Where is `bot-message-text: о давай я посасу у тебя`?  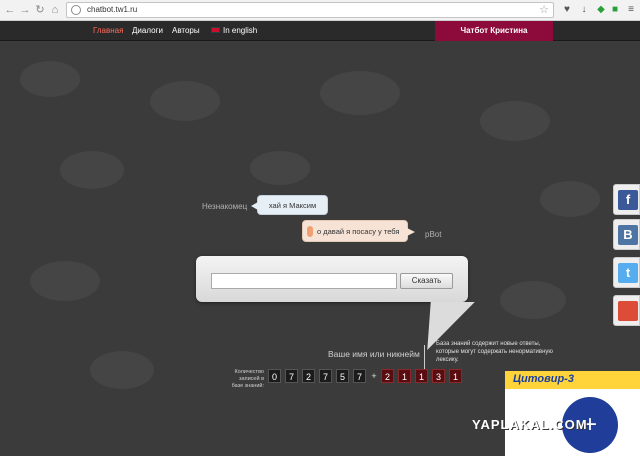
bot-message-text: о давай я посасу у тебя is located at coordinates (358, 231).